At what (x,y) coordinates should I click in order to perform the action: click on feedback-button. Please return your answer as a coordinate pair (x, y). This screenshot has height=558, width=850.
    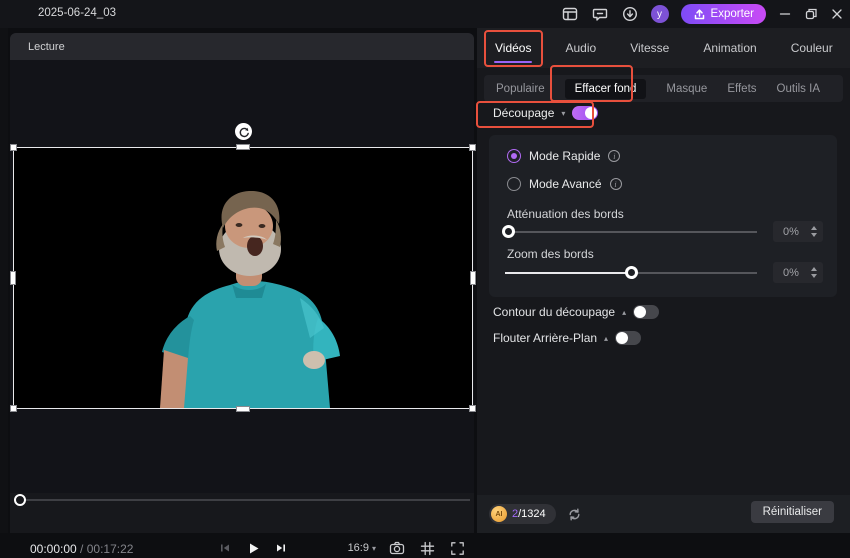
    Looking at the image, I should click on (600, 14).